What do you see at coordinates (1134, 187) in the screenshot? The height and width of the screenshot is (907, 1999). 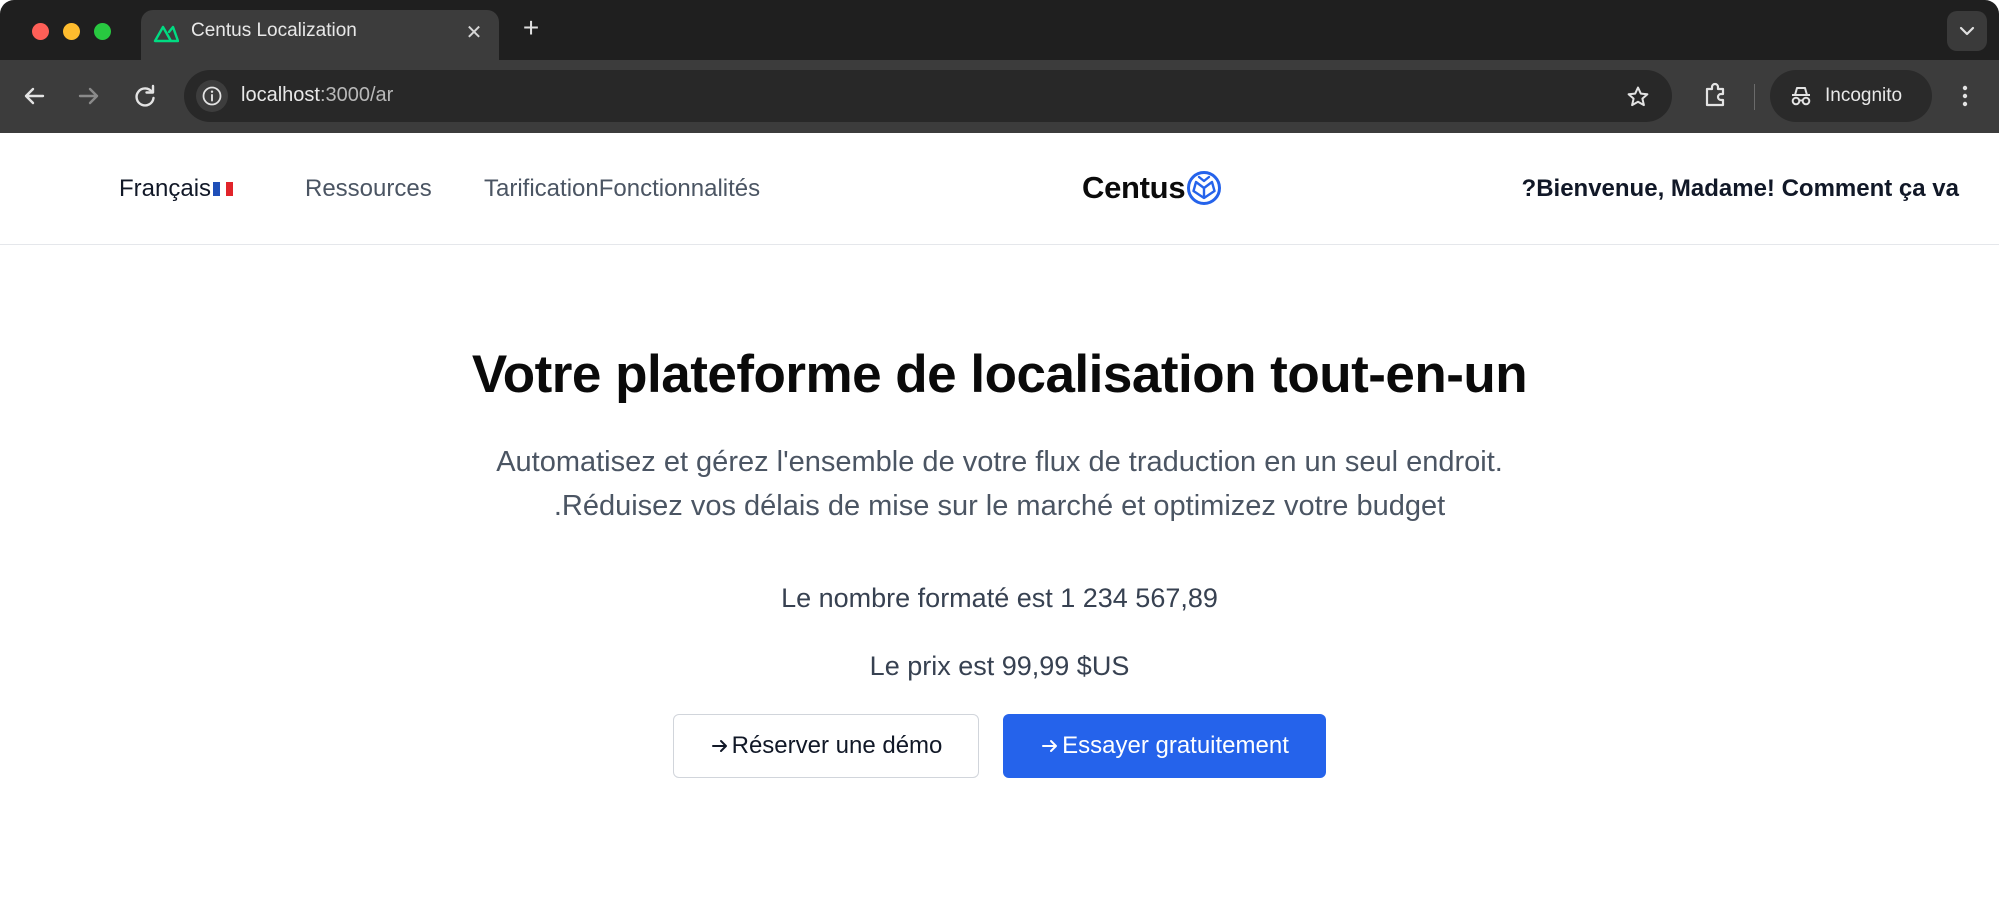 I see `brand-name: Centus` at bounding box center [1134, 187].